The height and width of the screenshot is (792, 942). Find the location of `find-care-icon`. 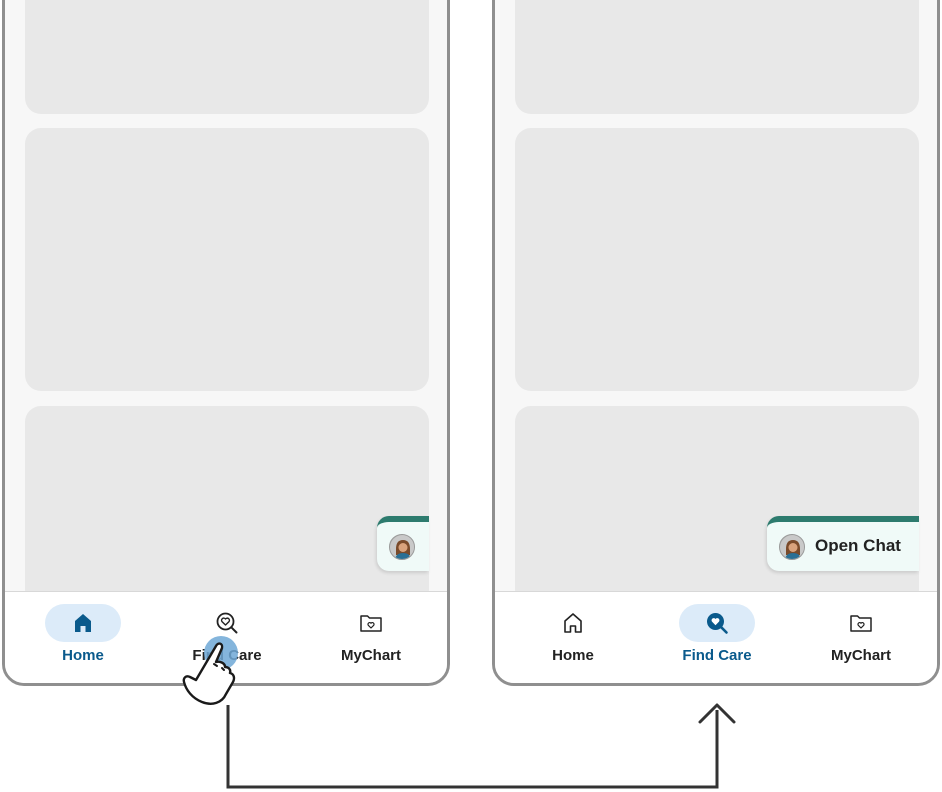

find-care-icon is located at coordinates (717, 623).